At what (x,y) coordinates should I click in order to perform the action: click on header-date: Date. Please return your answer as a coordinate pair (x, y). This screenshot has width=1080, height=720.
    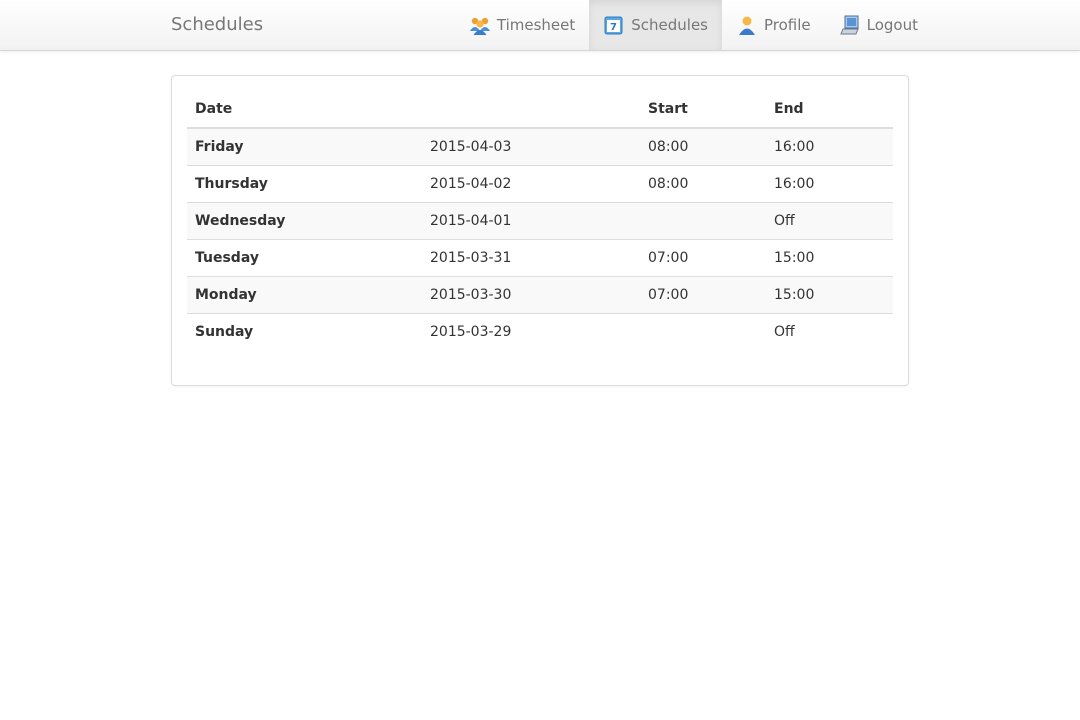
    Looking at the image, I should click on (304, 110).